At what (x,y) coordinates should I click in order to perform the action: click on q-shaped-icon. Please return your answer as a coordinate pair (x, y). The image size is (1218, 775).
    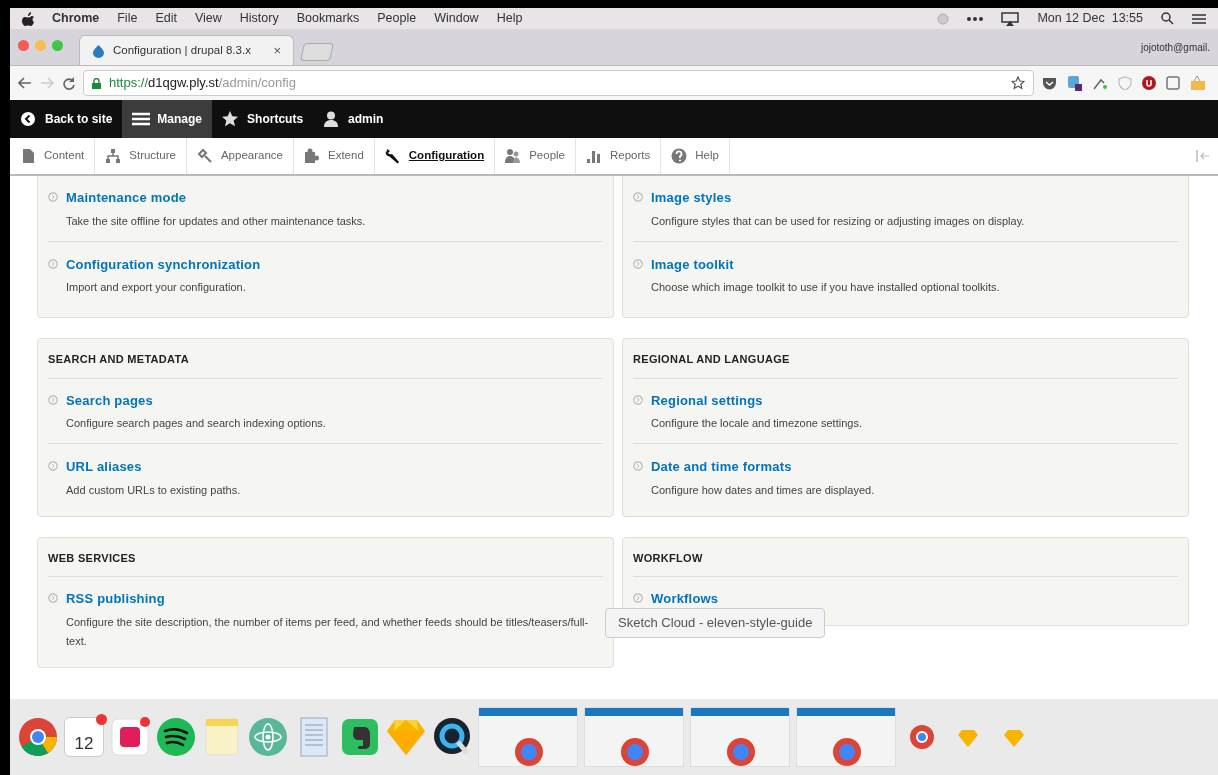
    Looking at the image, I should click on (452, 737).